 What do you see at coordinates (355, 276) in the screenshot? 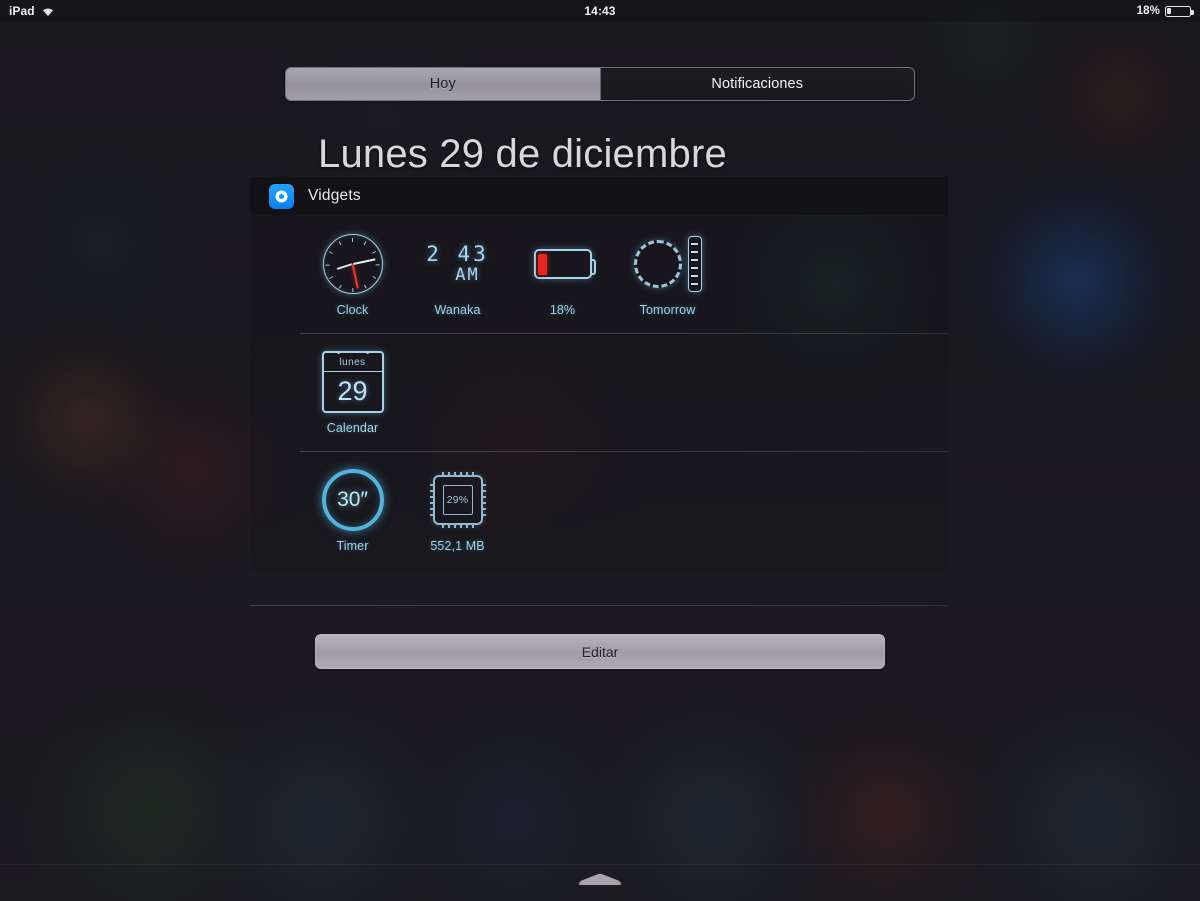
I see `clock-second-hand` at bounding box center [355, 276].